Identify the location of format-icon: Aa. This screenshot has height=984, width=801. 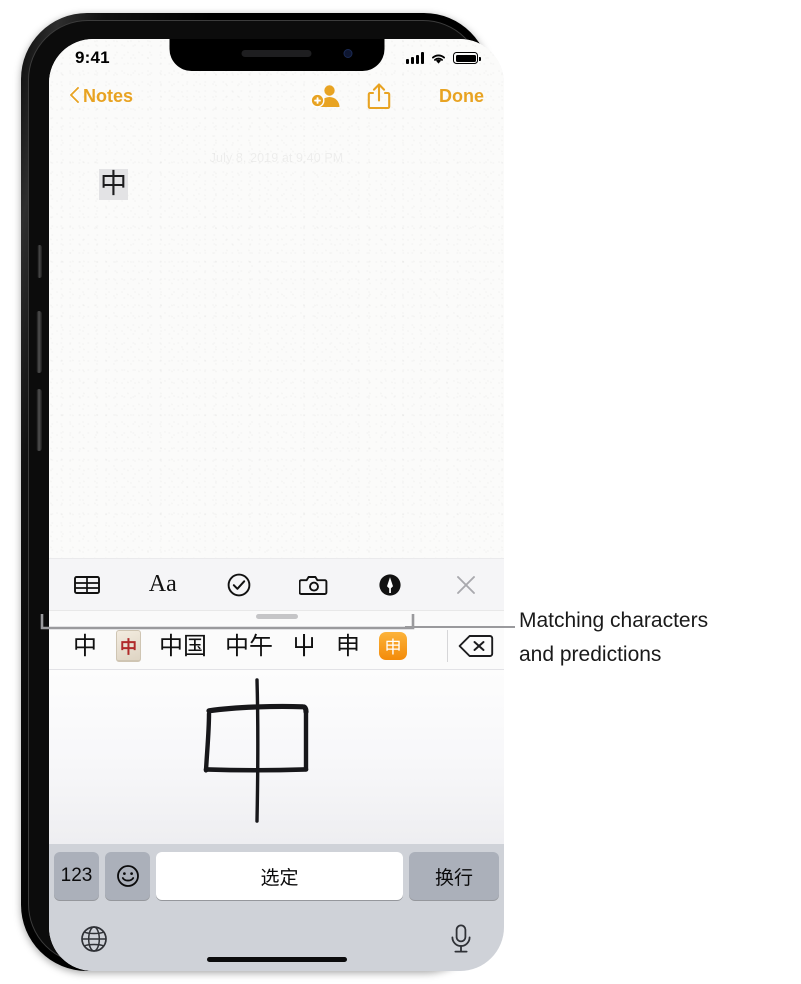
(162, 584).